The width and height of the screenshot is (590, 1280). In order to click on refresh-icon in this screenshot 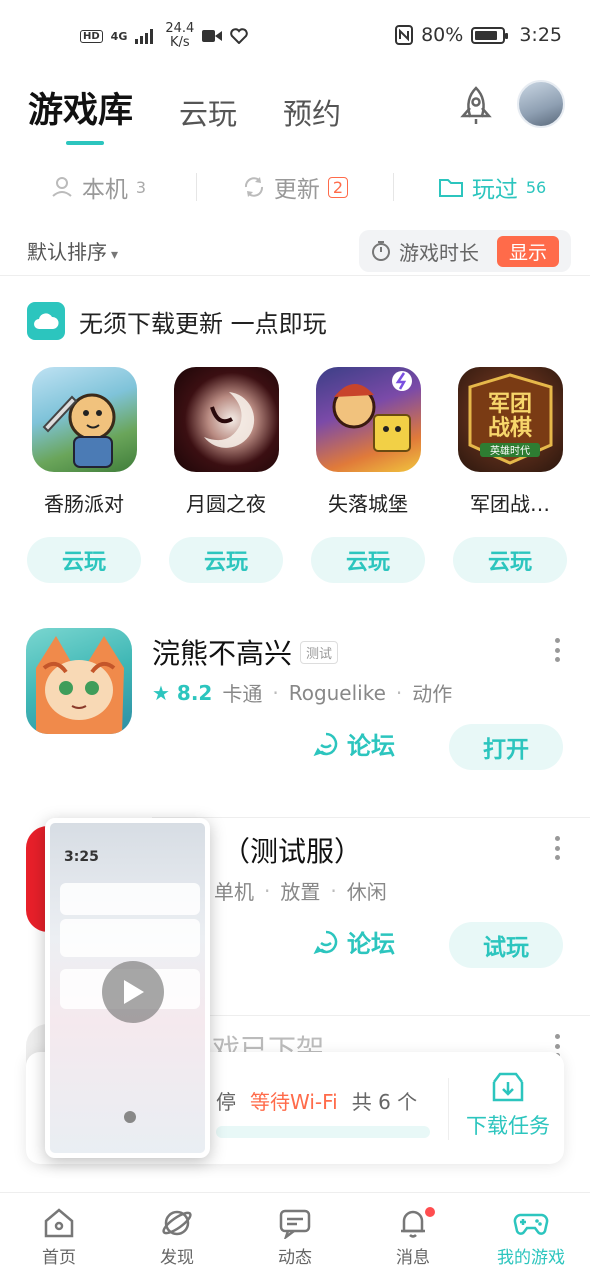, I will do `click(253, 187)`.